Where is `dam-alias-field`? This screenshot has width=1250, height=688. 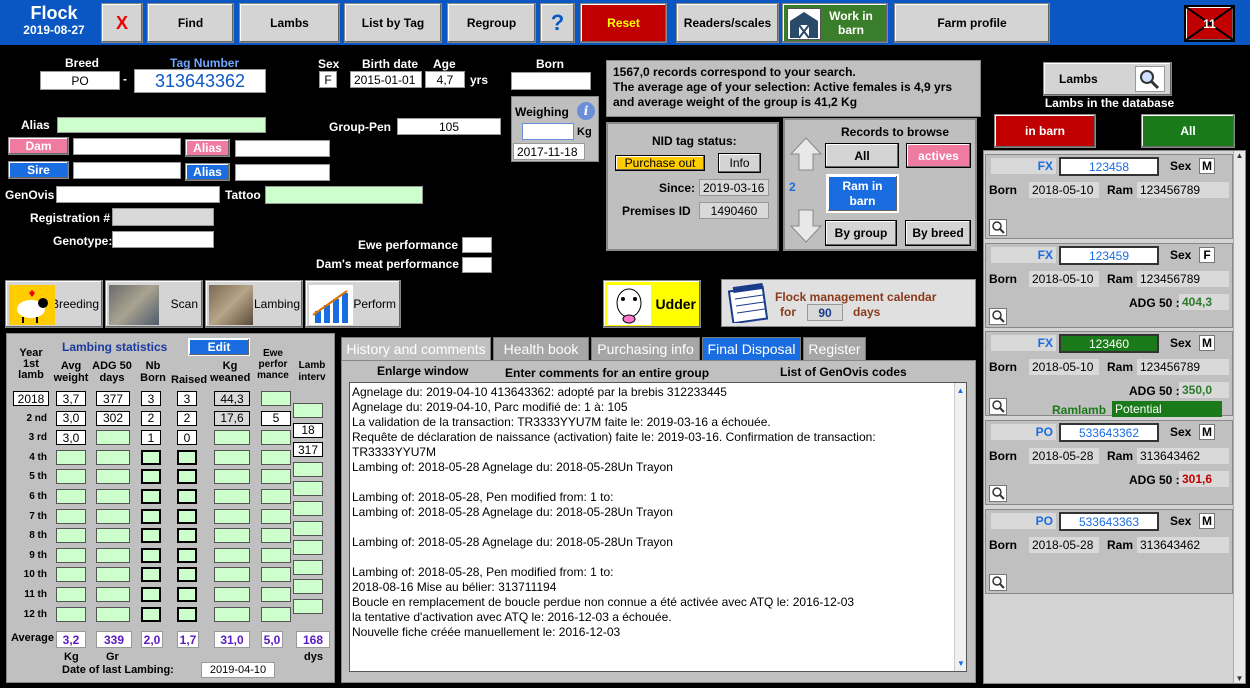 dam-alias-field is located at coordinates (282, 148).